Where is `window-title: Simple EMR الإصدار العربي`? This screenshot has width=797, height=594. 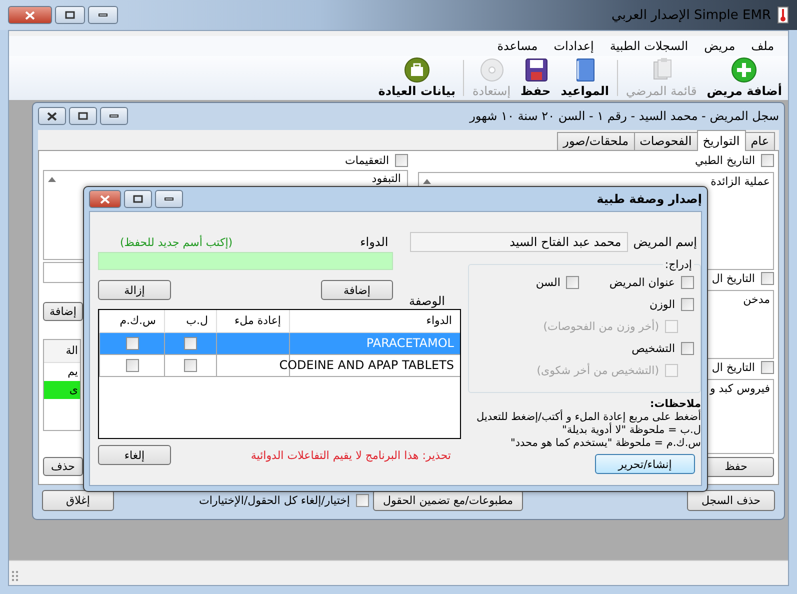
window-title: Simple EMR الإصدار العربي is located at coordinates (691, 15).